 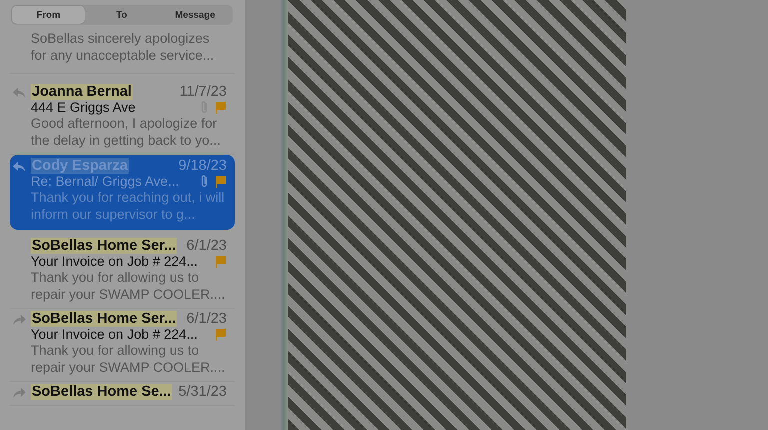 I want to click on message-date: 9/18/23, so click(x=202, y=166).